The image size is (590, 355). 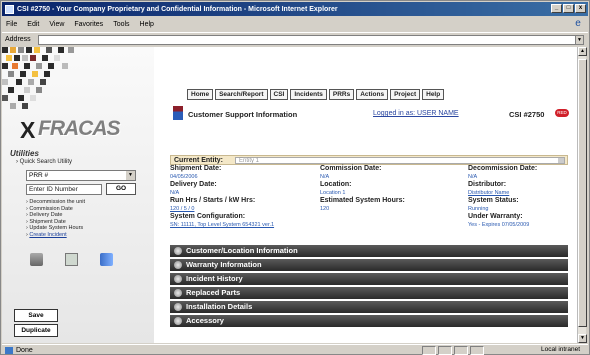 What do you see at coordinates (325, 177) in the screenshot?
I see `commission-date-value: N/A` at bounding box center [325, 177].